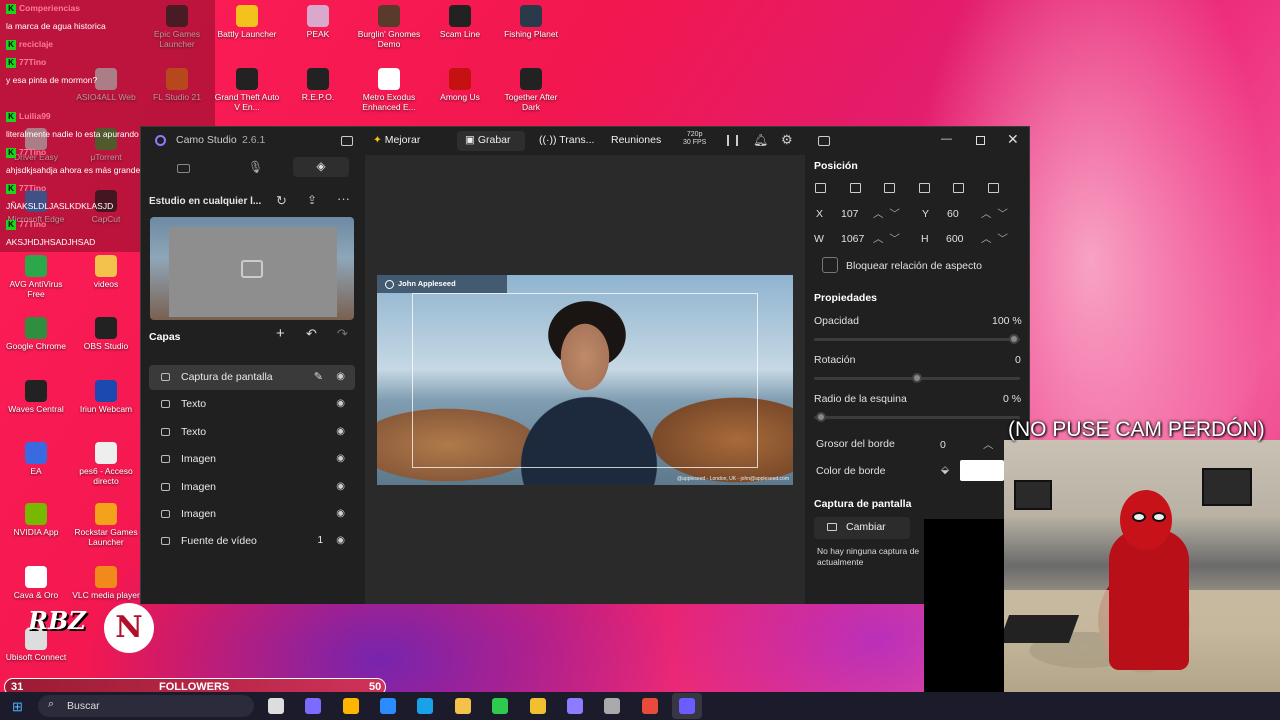 Image resolution: width=1280 pixels, height=720 pixels. I want to click on close-button: ✕, so click(1013, 139).